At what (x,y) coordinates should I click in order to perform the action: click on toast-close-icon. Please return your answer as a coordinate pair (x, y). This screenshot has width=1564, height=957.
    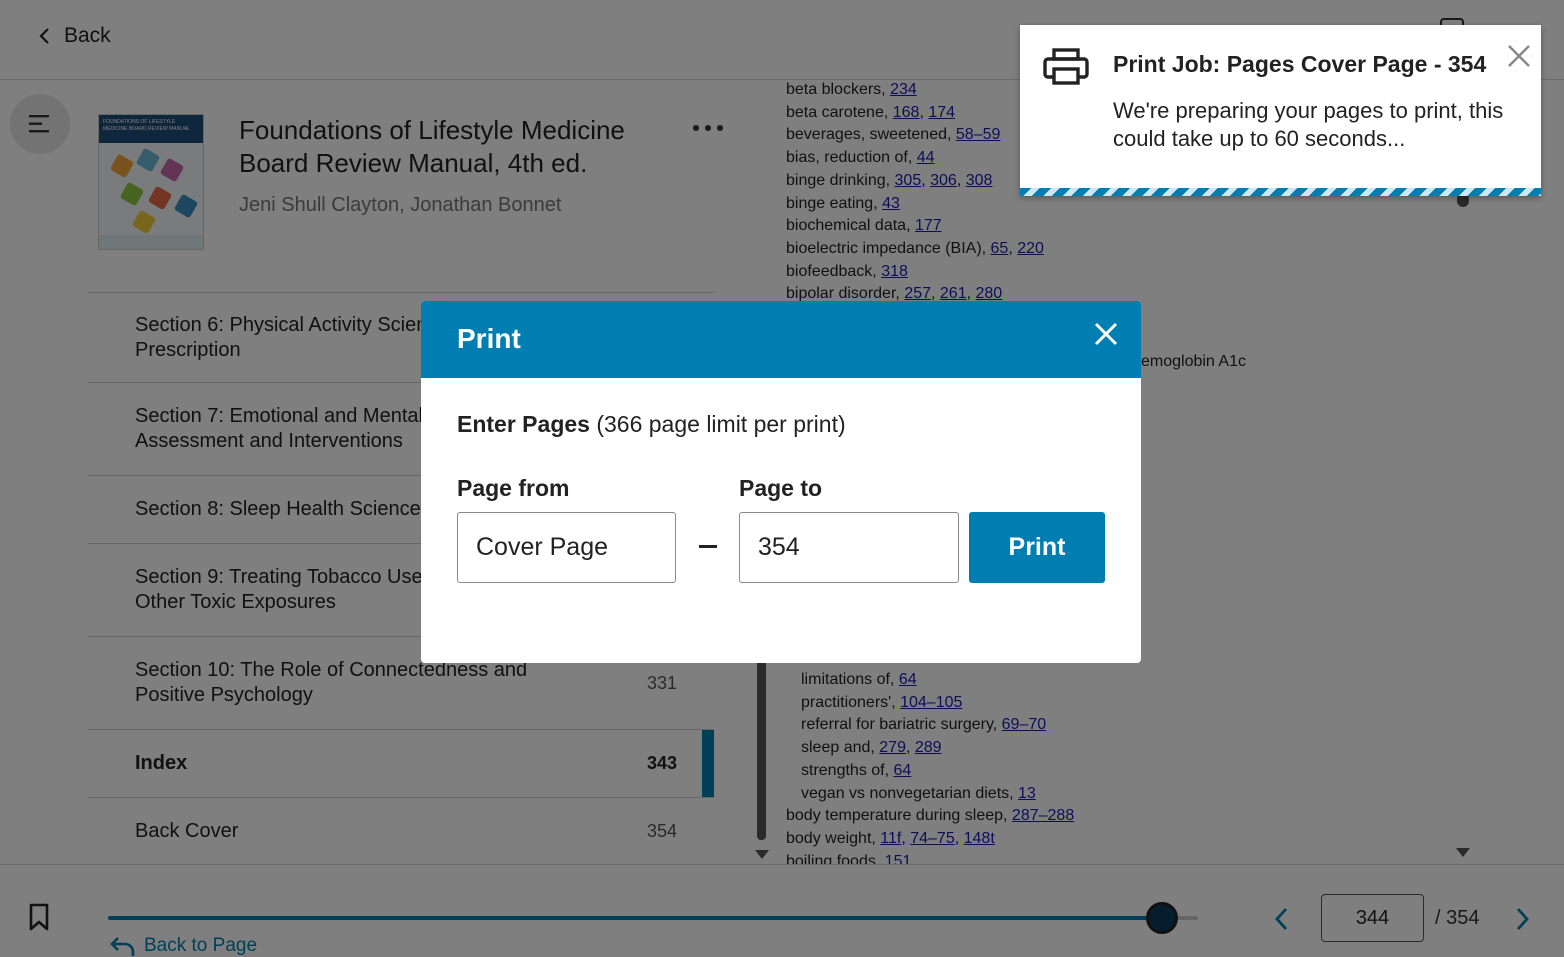
    Looking at the image, I should click on (1519, 56).